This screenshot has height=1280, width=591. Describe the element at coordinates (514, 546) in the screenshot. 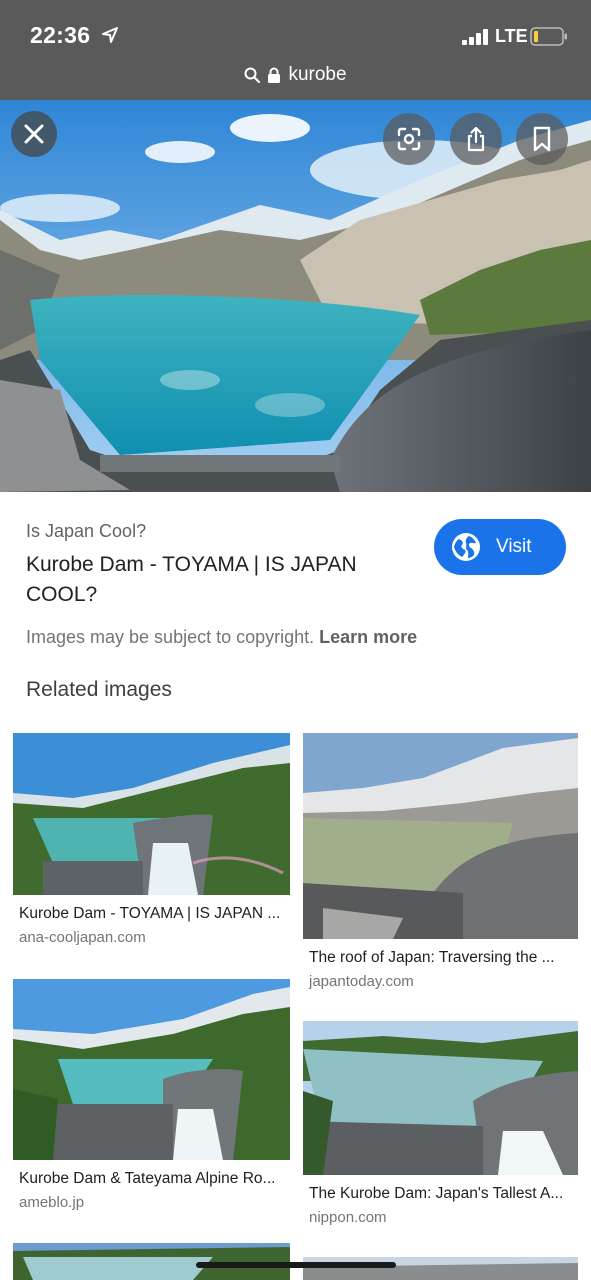

I see `visit-label: Visit` at that location.